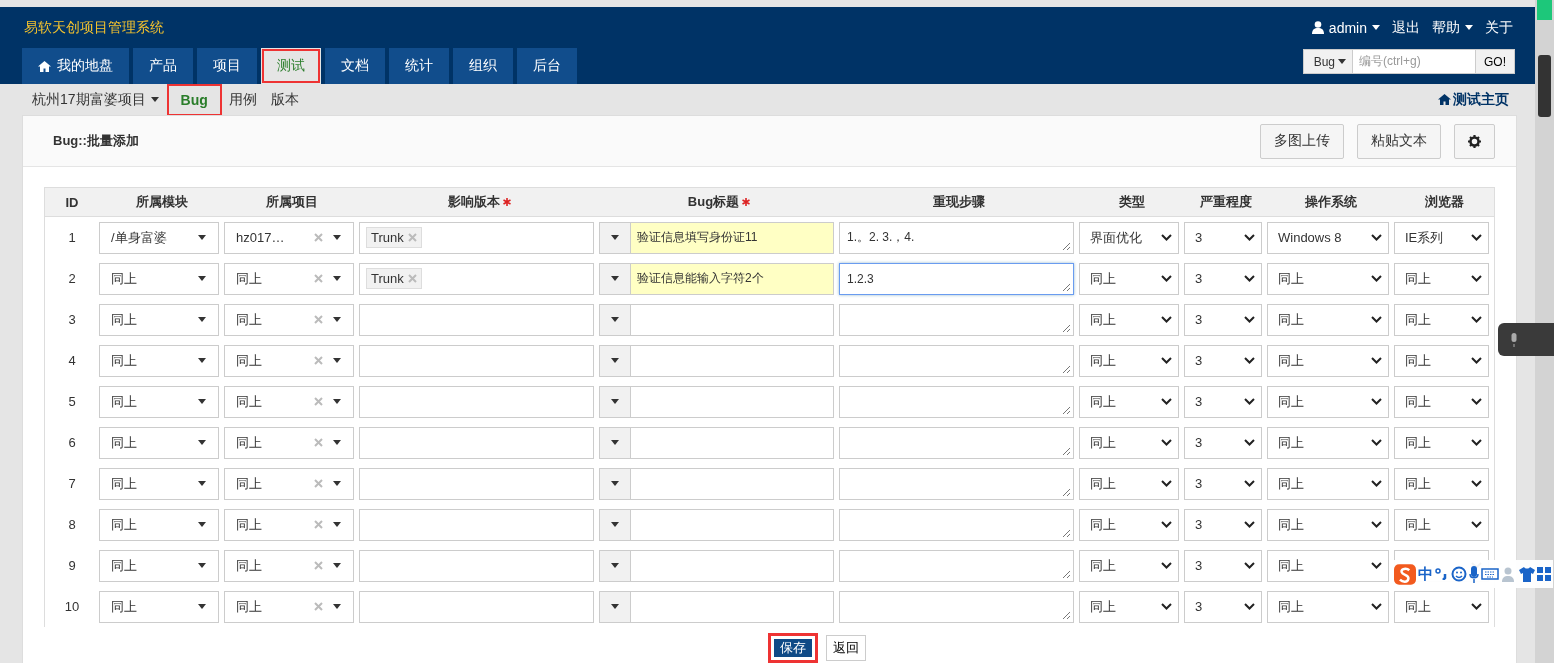 The height and width of the screenshot is (663, 1554). Describe the element at coordinates (419, 66) in the screenshot. I see `nav-tab: 统计` at that location.